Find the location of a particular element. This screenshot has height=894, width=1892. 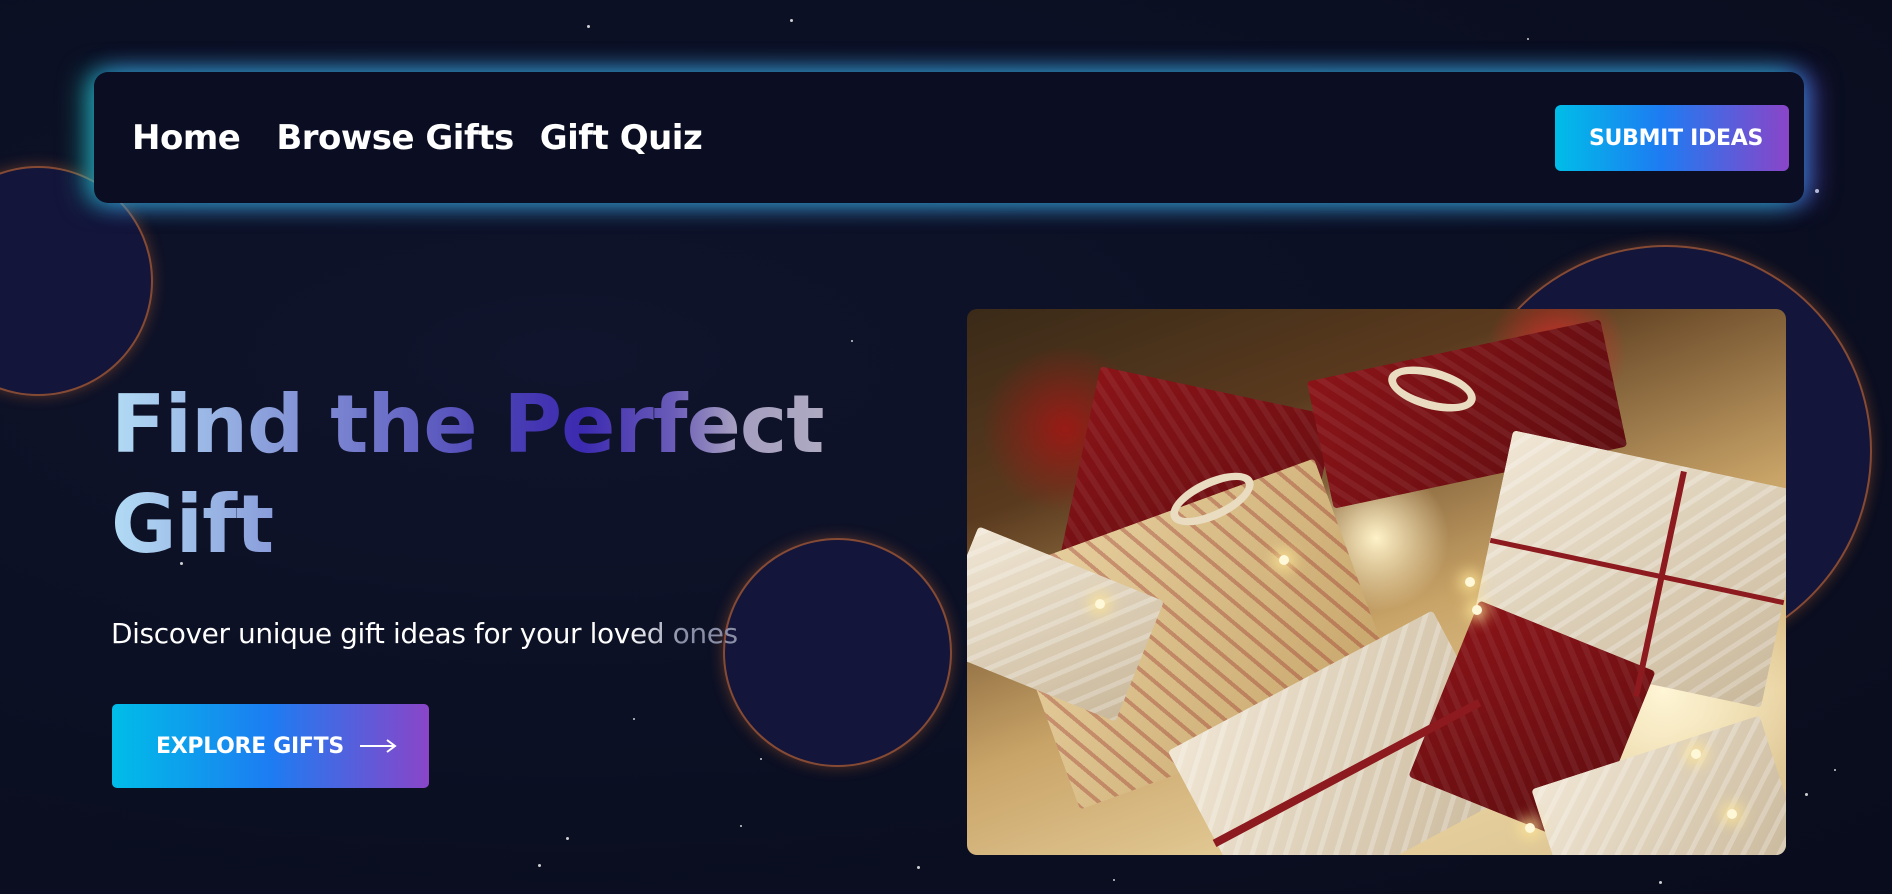

arrow-right-icon is located at coordinates (378, 746).